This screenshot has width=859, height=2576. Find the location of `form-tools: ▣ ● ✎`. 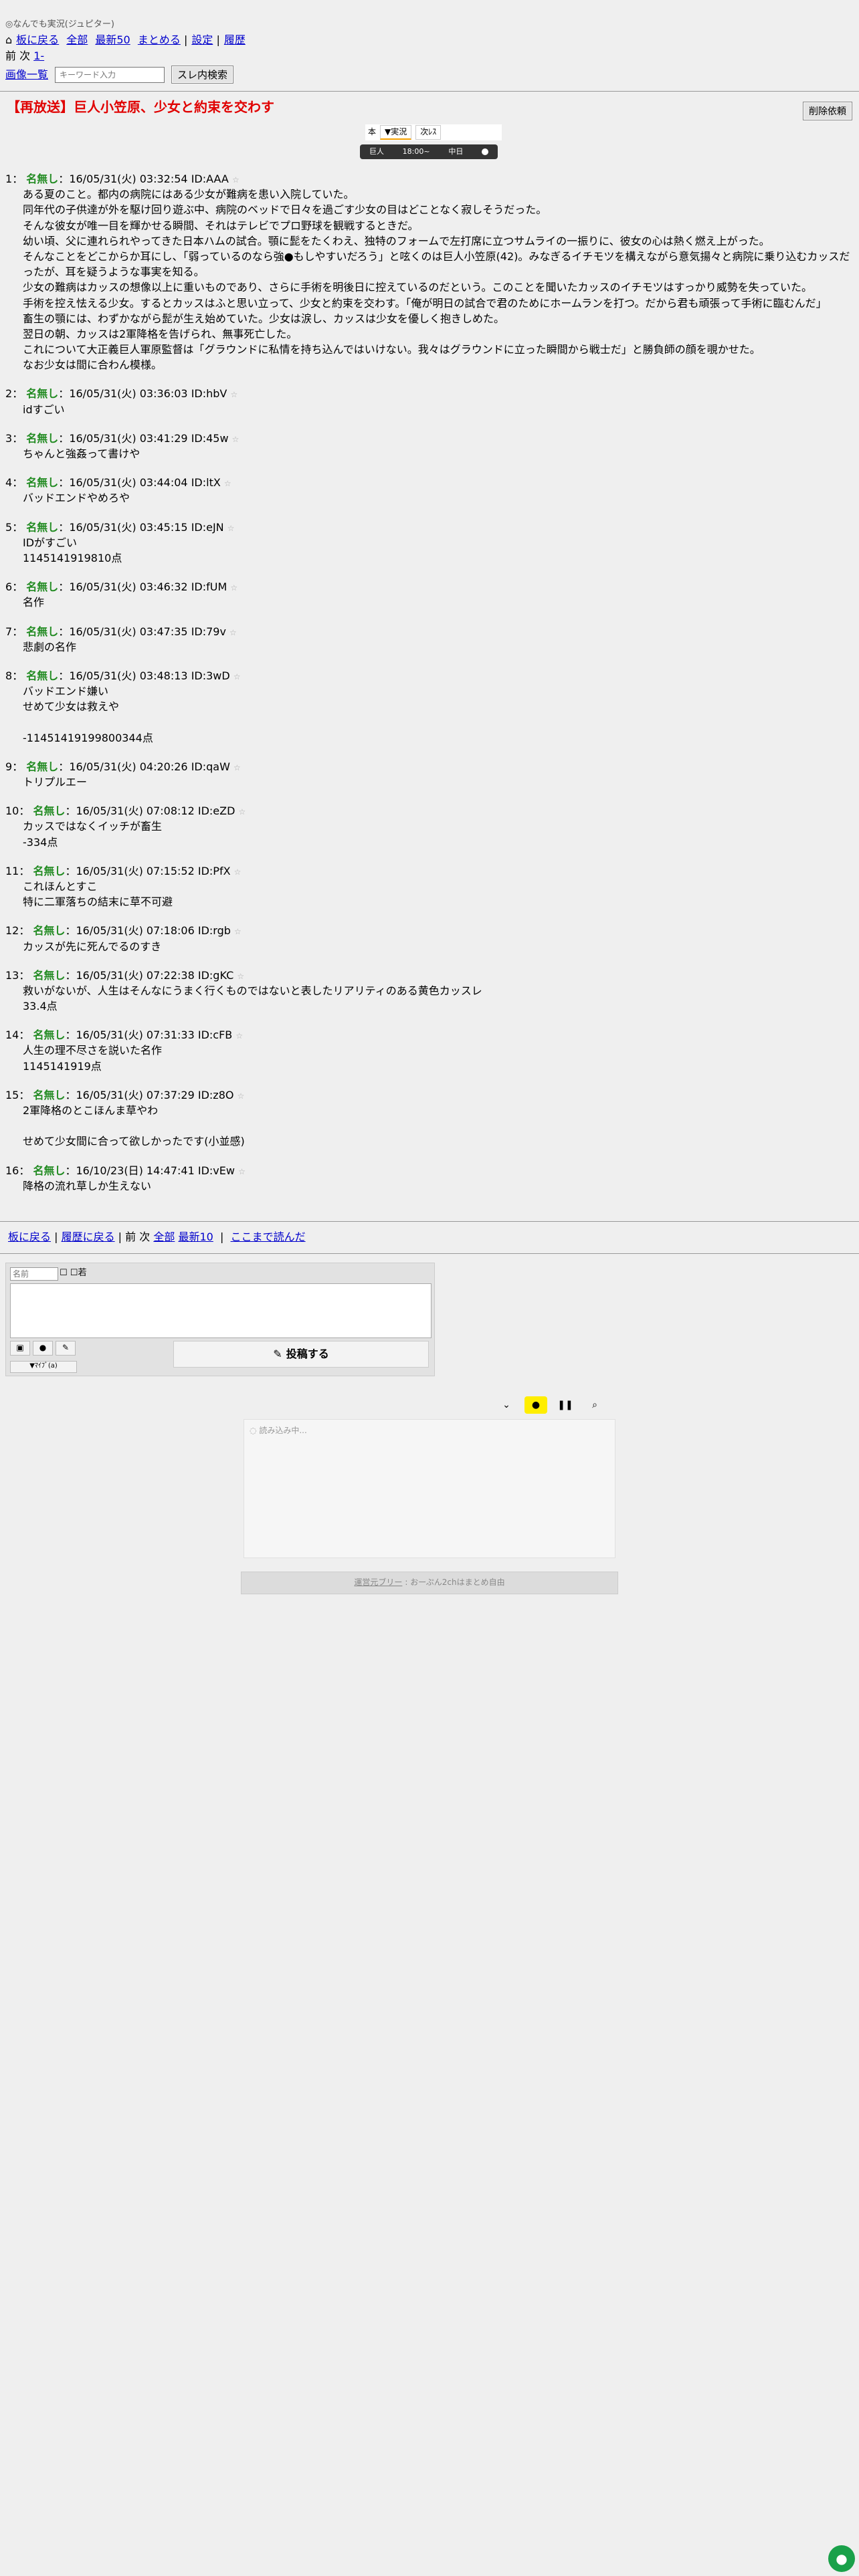

form-tools: ▣ ● ✎ is located at coordinates (43, 1348).